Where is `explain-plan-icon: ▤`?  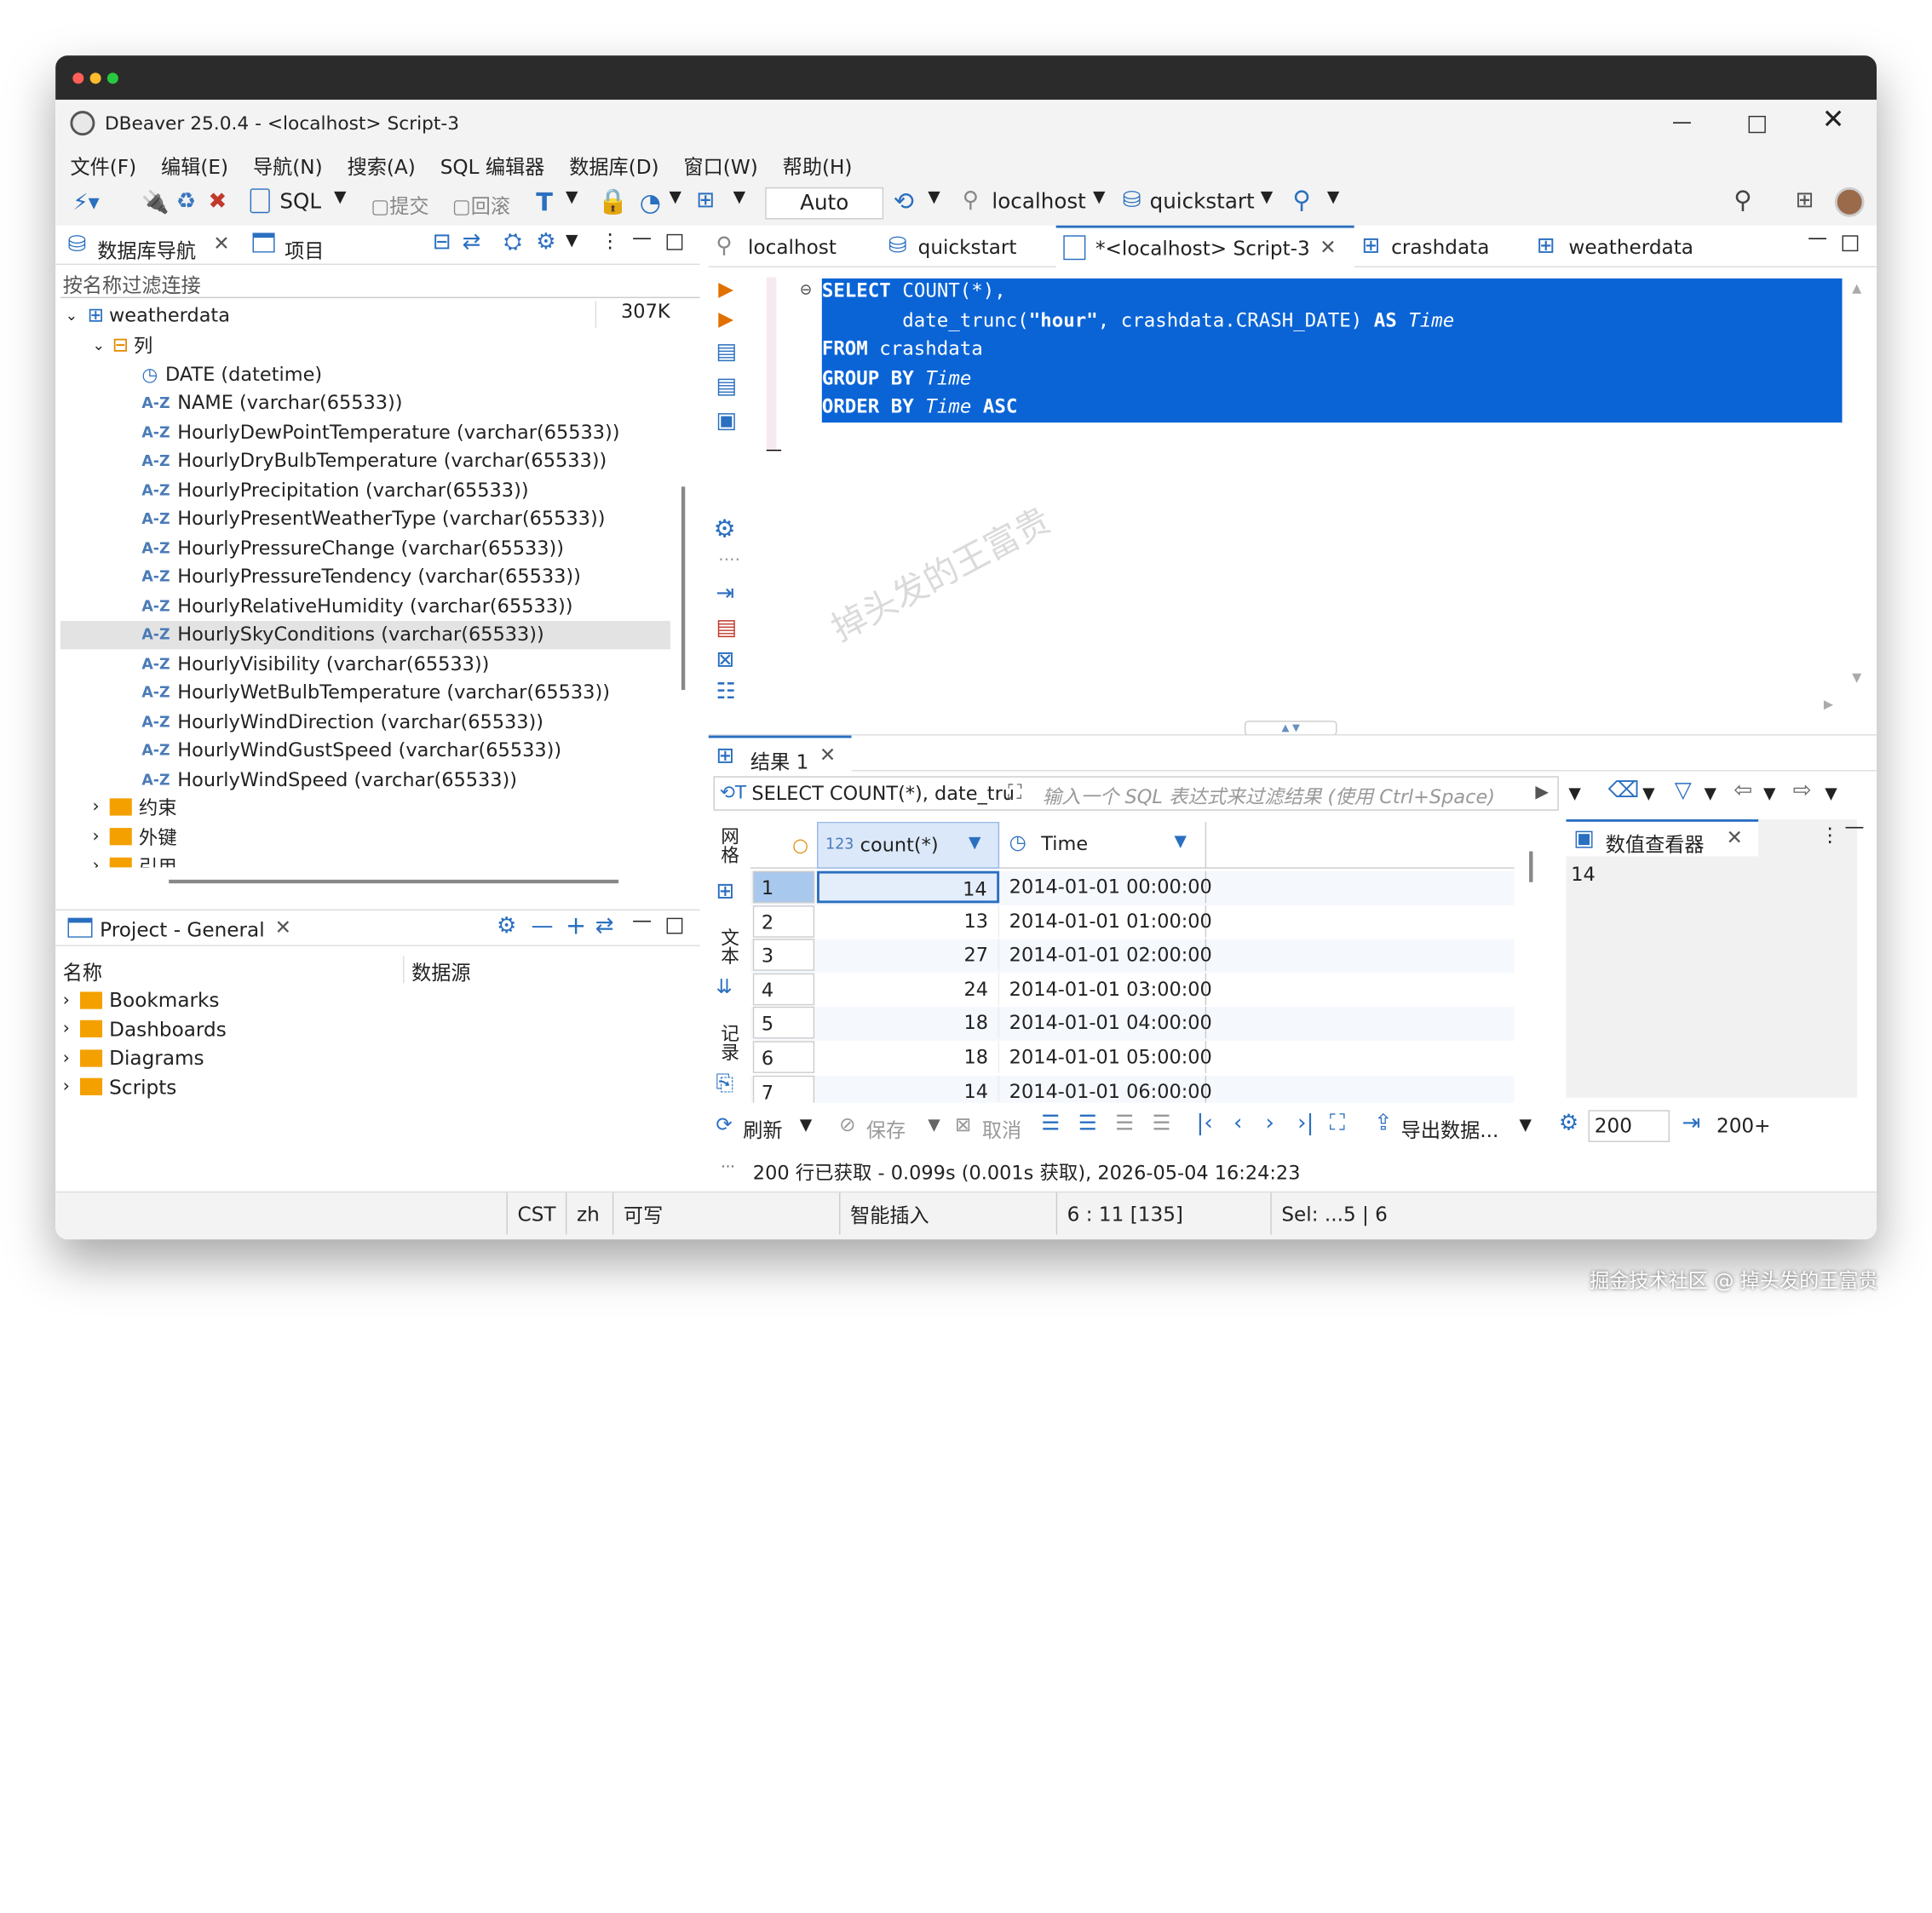 explain-plan-icon: ▤ is located at coordinates (727, 386).